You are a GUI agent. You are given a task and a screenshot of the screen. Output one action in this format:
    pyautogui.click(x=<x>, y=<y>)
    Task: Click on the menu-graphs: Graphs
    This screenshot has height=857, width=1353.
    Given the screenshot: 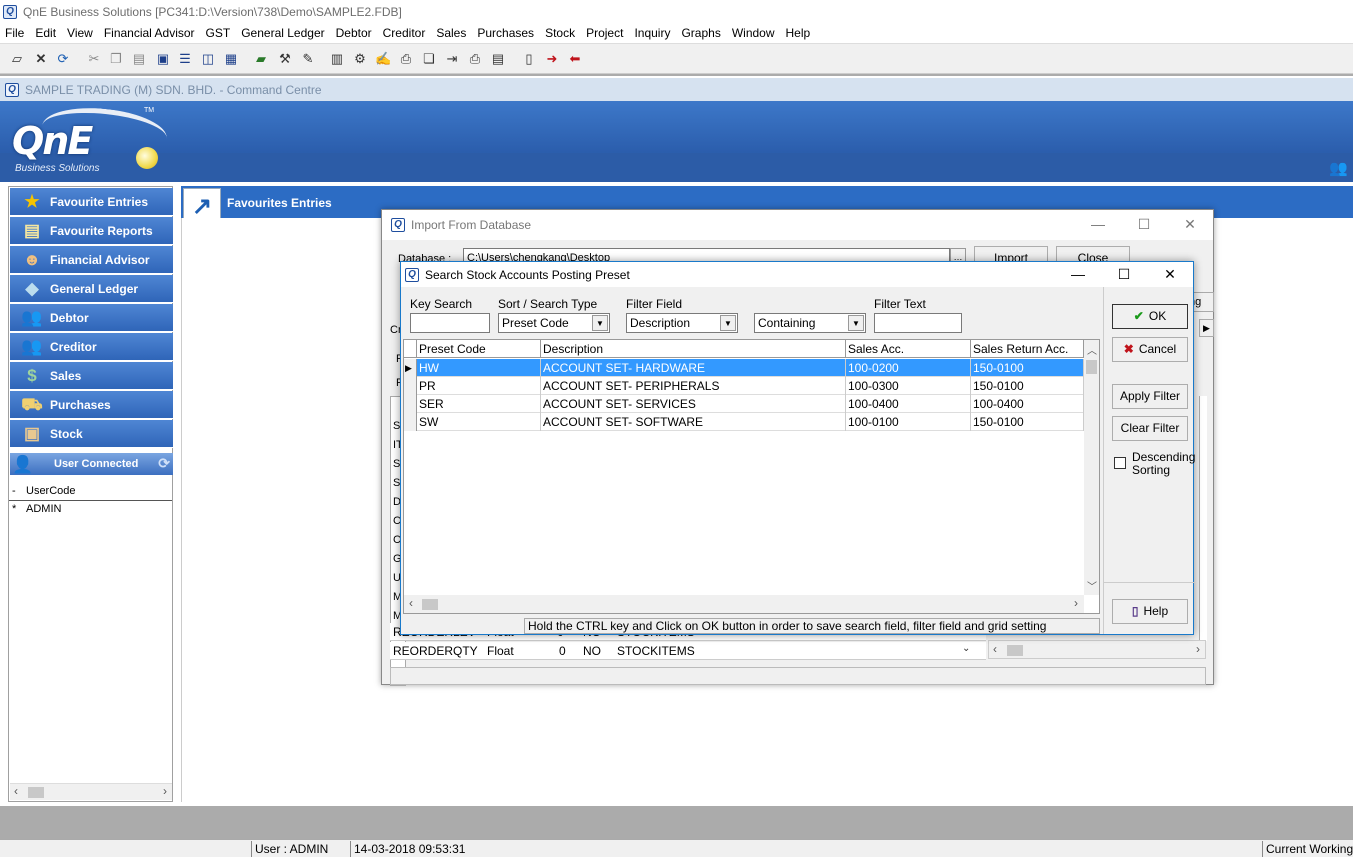 What is the action you would take?
    pyautogui.click(x=701, y=33)
    